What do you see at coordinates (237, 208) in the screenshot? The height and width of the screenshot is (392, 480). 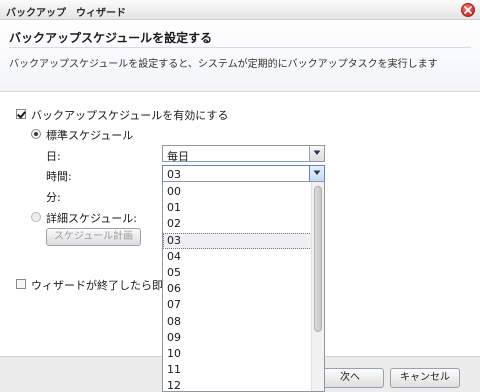 I see `hour-option: 01` at bounding box center [237, 208].